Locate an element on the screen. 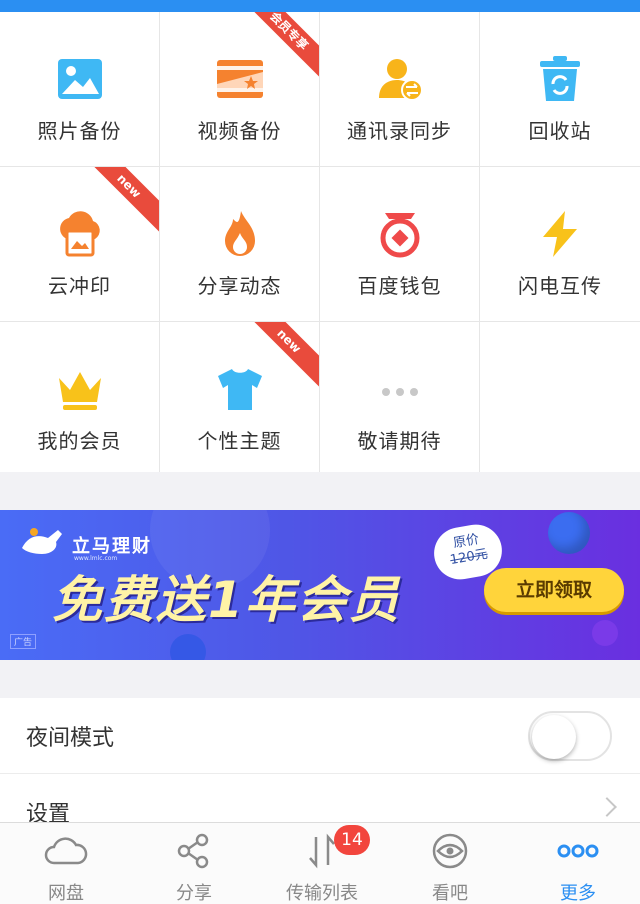 This screenshot has width=640, height=904. grid-item-contacts-sync: 通讯录同步 is located at coordinates (400, 89).